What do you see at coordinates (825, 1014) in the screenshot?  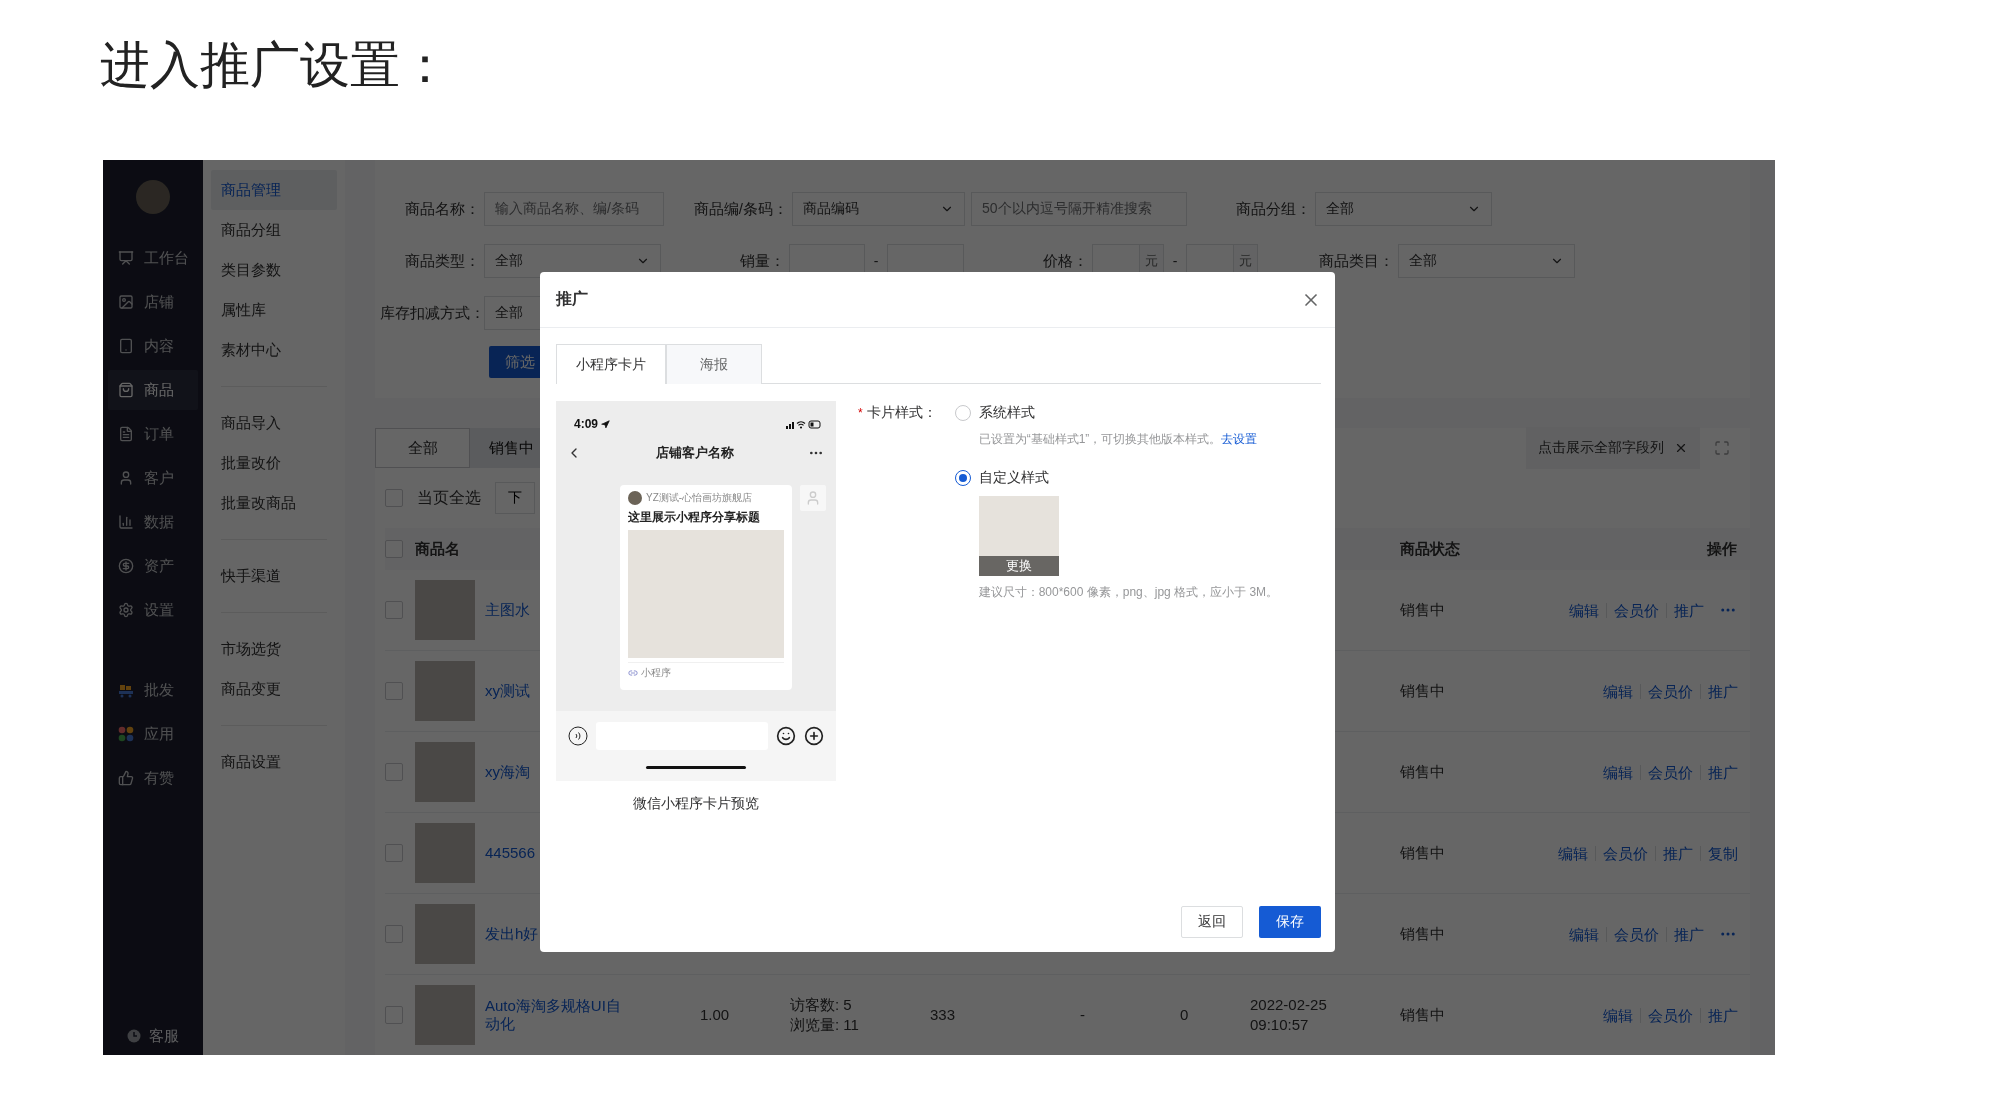 I see `table-cell-text: 访客数: 5 浏览量: 11` at bounding box center [825, 1014].